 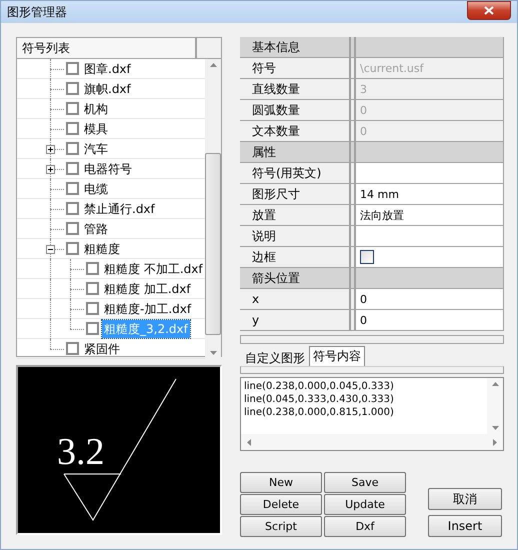 I want to click on dialog-button: Insert, so click(x=465, y=526).